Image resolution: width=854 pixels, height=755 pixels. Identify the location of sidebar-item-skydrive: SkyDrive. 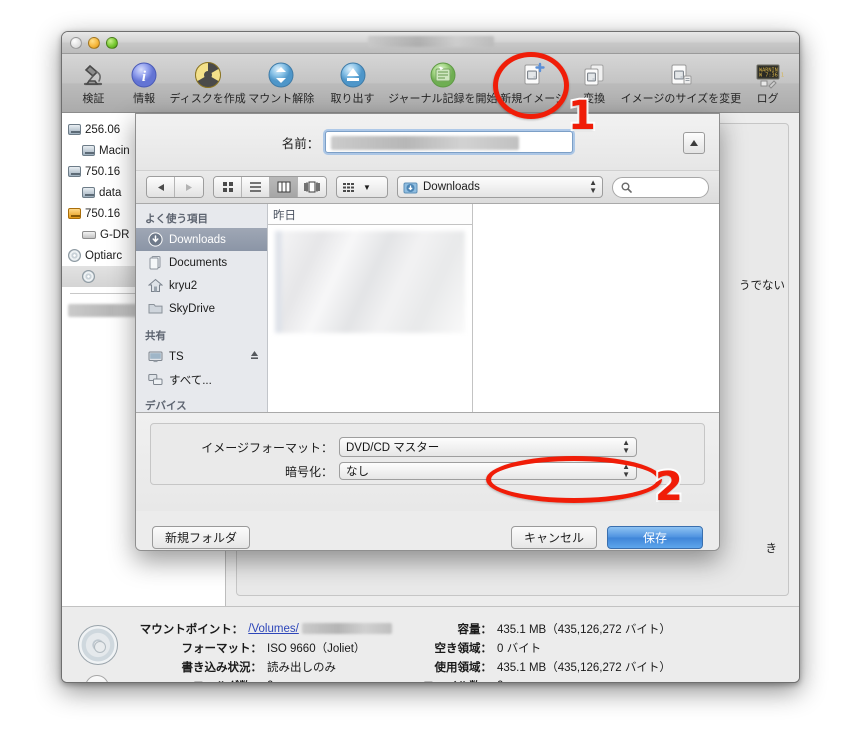
(201, 308).